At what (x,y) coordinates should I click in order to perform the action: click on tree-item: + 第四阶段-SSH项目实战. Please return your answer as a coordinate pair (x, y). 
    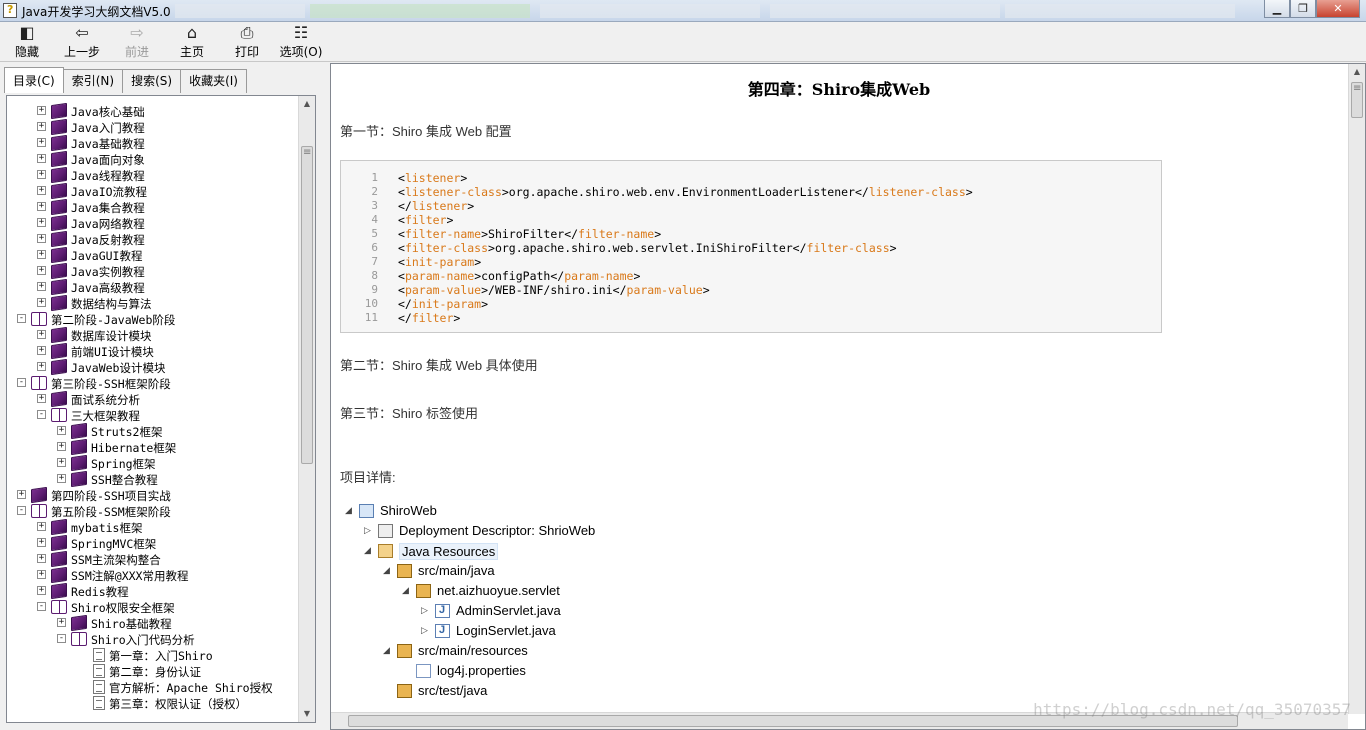
    Looking at the image, I should click on (153, 495).